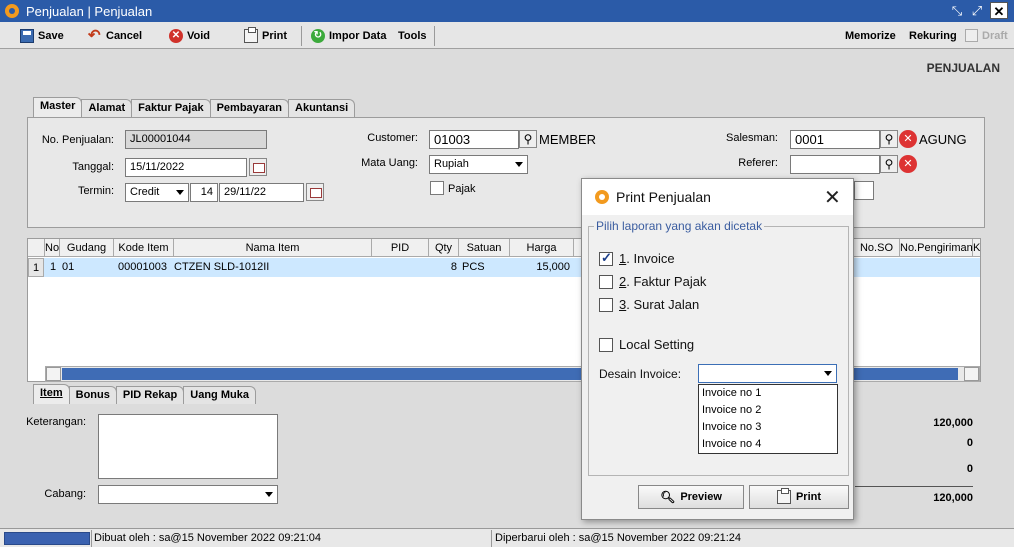 Image resolution: width=1014 pixels, height=547 pixels. What do you see at coordinates (977, 10) in the screenshot?
I see `maximize-icon: ⤢` at bounding box center [977, 10].